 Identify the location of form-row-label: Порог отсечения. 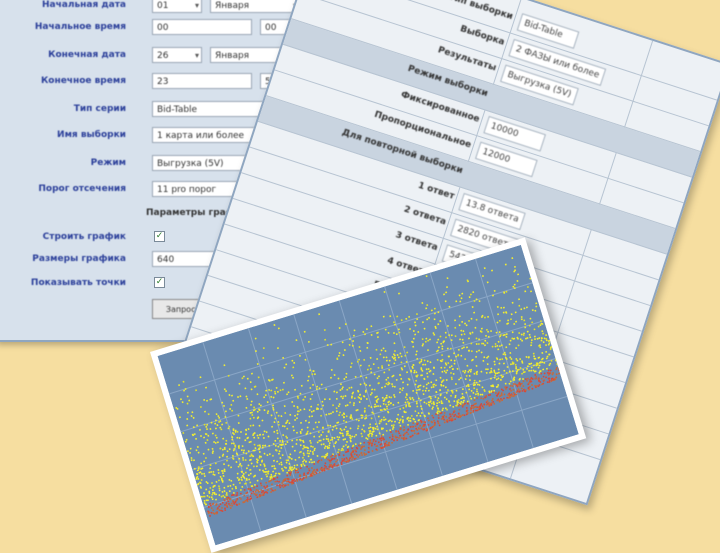
(63, 189).